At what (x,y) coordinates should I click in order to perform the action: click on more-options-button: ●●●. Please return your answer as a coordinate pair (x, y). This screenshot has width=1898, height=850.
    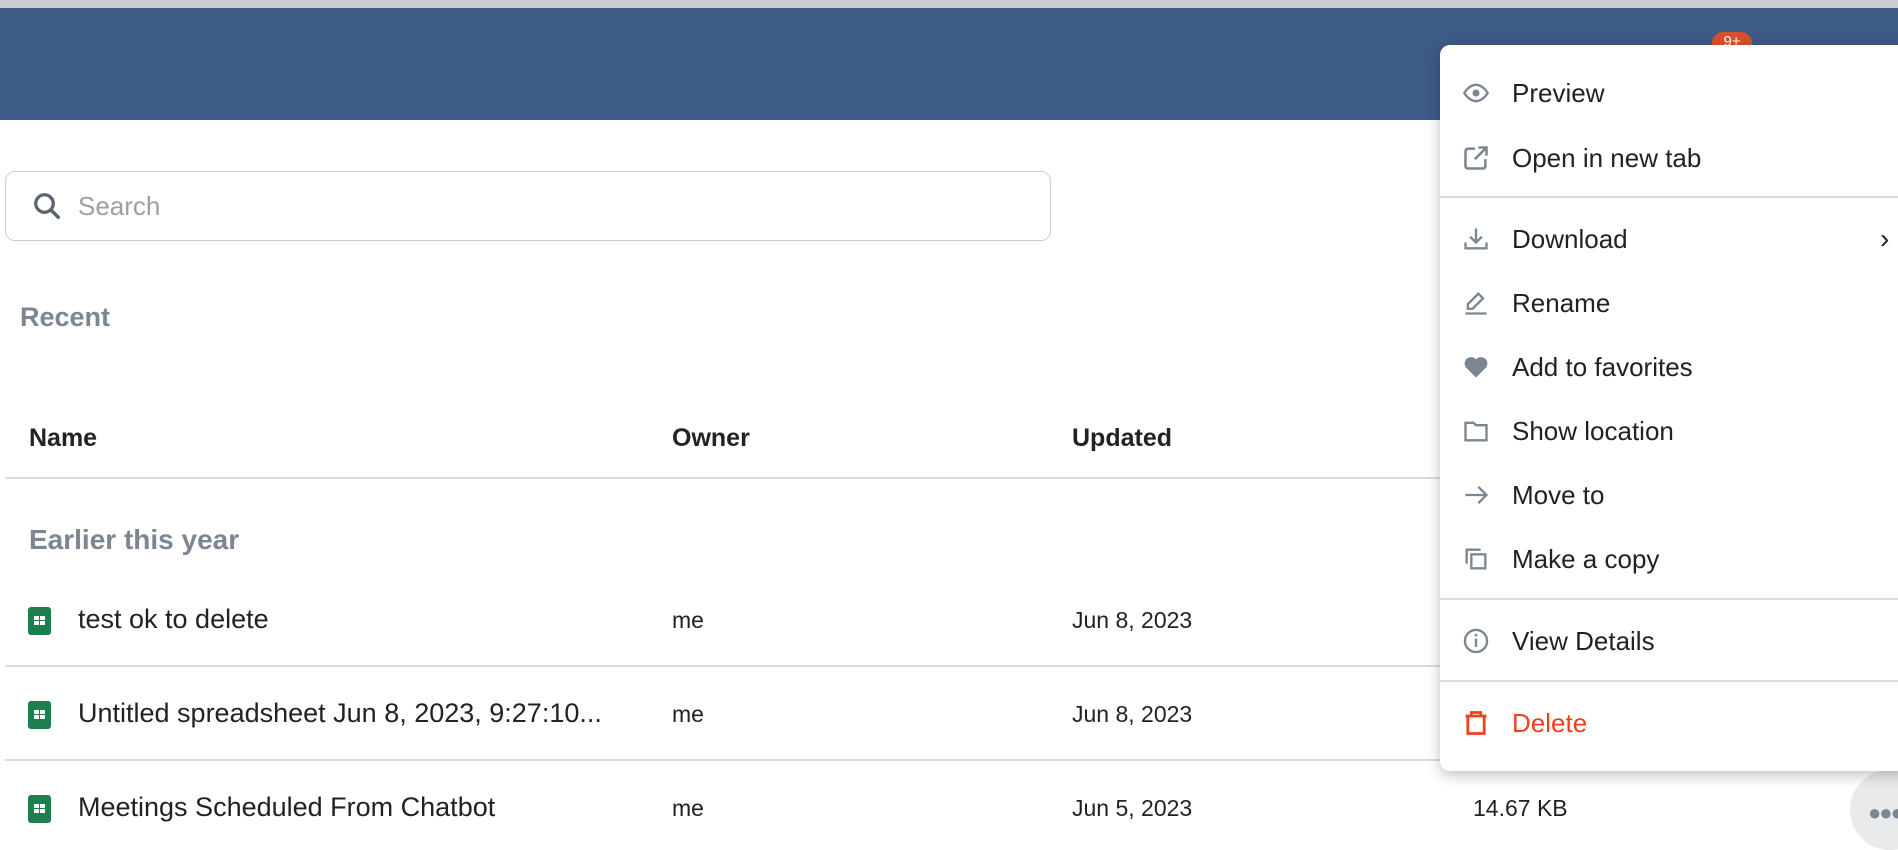
    Looking at the image, I should click on (1874, 810).